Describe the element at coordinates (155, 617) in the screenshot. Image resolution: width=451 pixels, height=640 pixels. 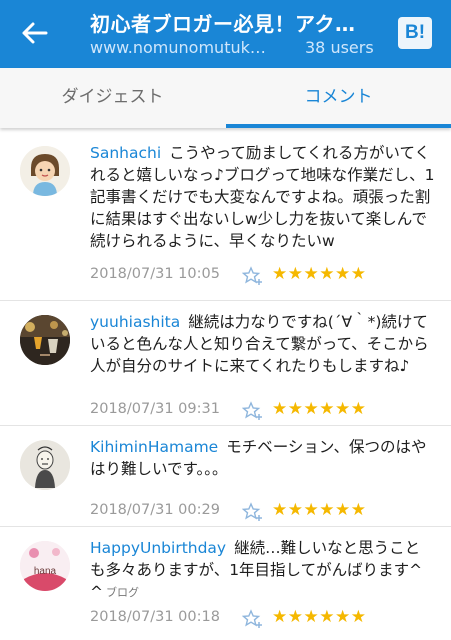
I see `comment-date: 2018/07/31 00:18` at that location.